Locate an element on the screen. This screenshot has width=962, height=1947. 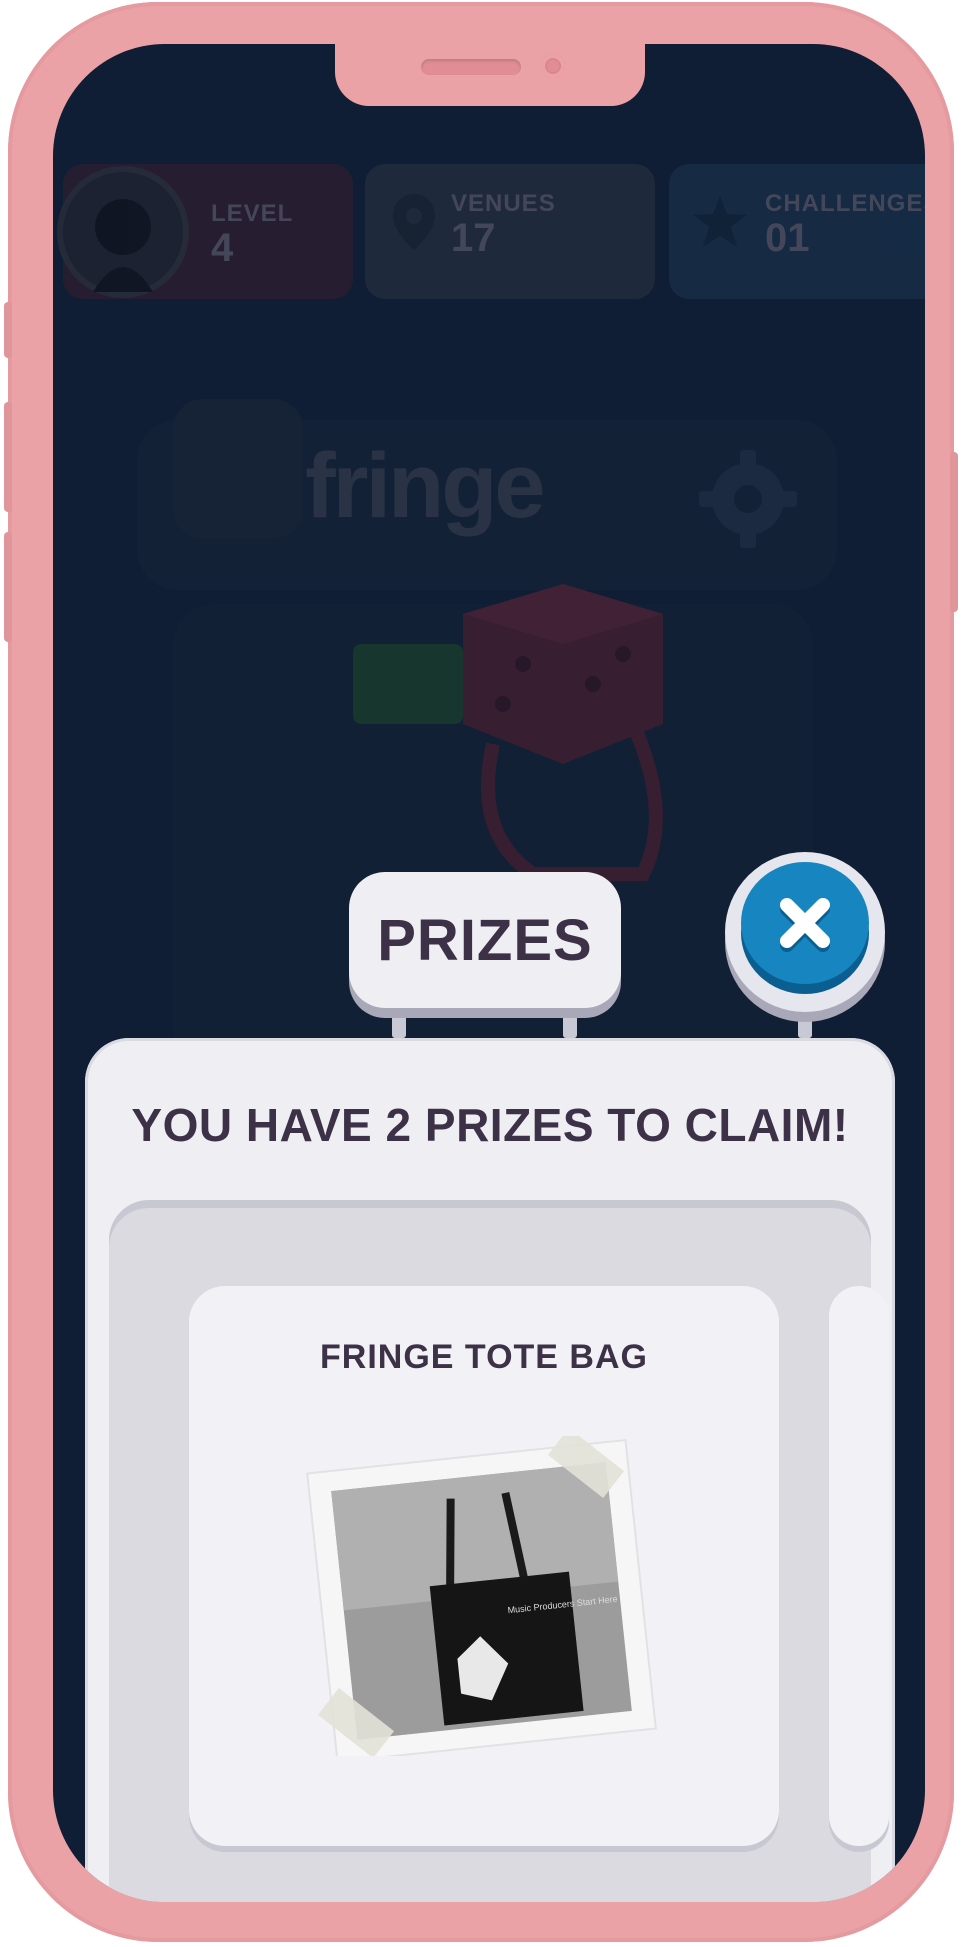
brand-logo: fringe is located at coordinates (425, 486).